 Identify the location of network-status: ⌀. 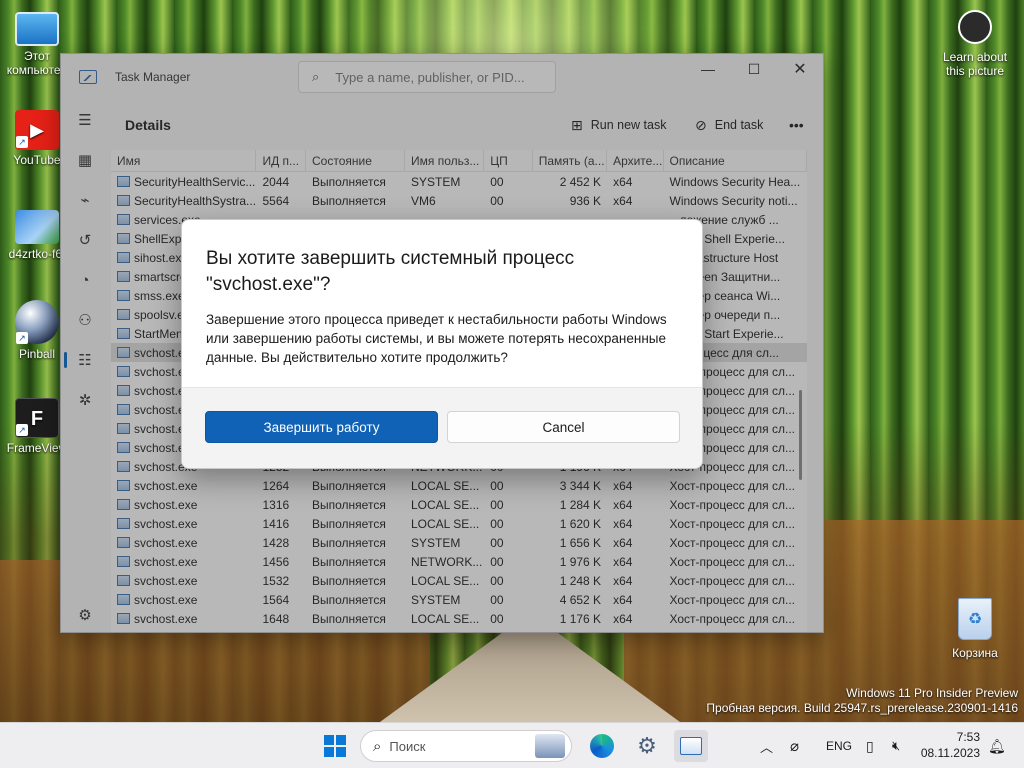
(794, 745).